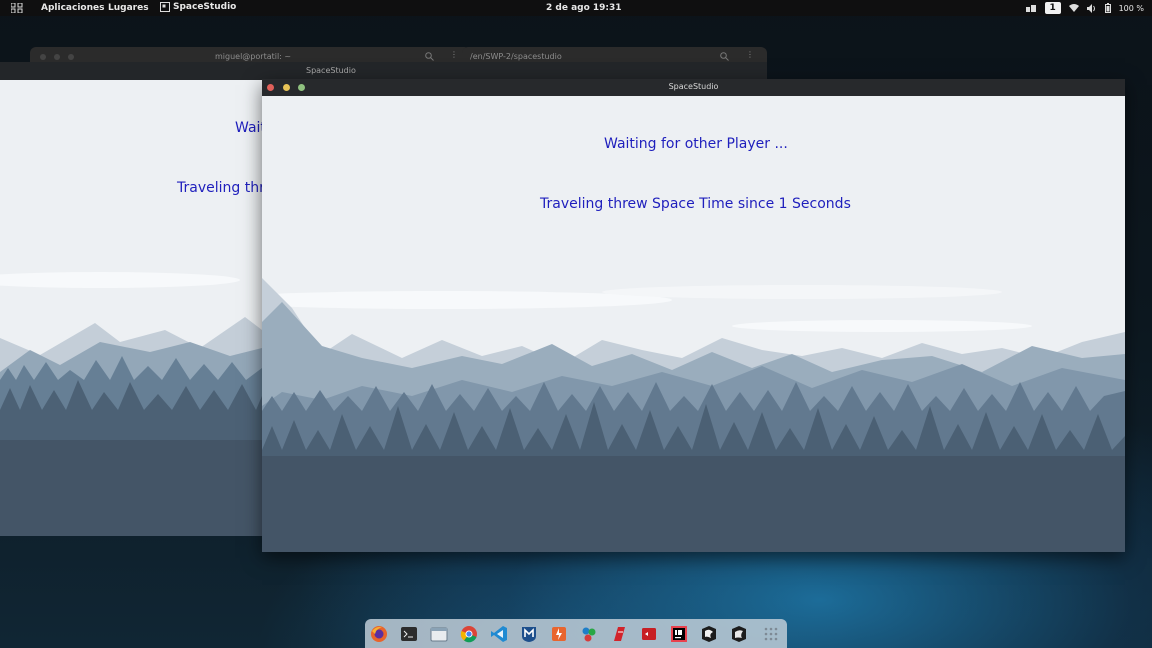  Describe the element at coordinates (679, 634) in the screenshot. I see `intellij-icon` at that location.